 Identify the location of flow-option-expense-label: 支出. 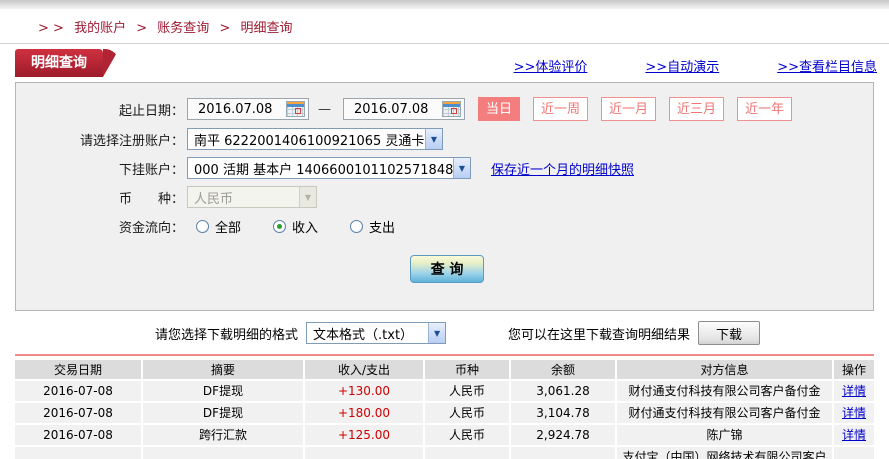
(382, 228).